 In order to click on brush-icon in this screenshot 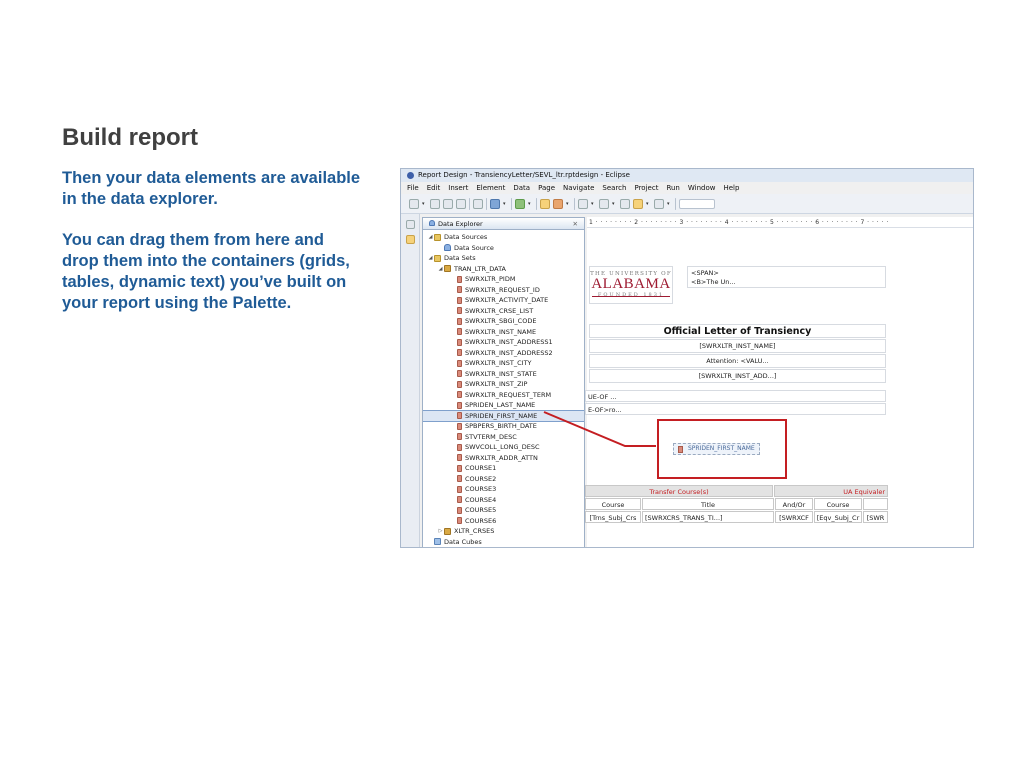, I will do `click(558, 203)`.